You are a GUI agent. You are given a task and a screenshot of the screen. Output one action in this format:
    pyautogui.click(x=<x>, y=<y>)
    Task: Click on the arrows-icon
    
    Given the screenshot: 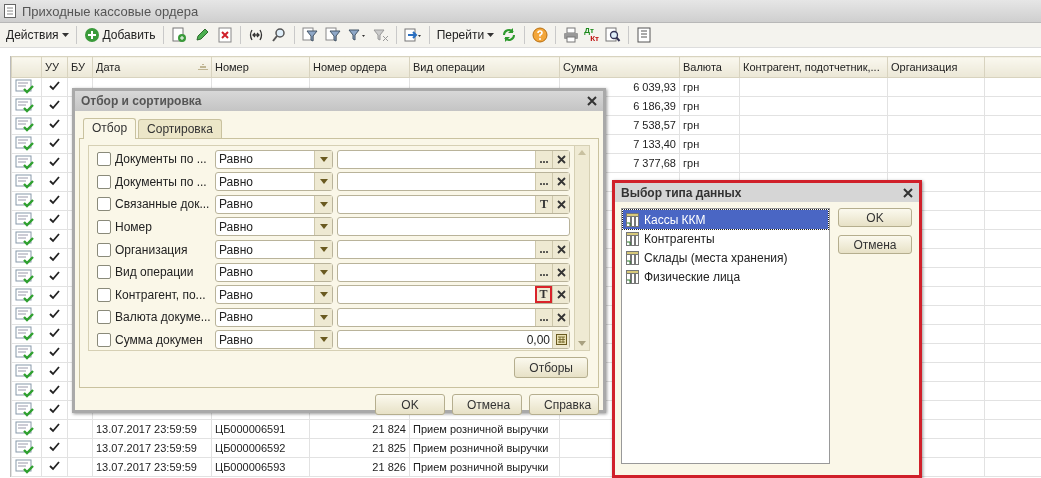 What is the action you would take?
    pyautogui.click(x=255, y=35)
    